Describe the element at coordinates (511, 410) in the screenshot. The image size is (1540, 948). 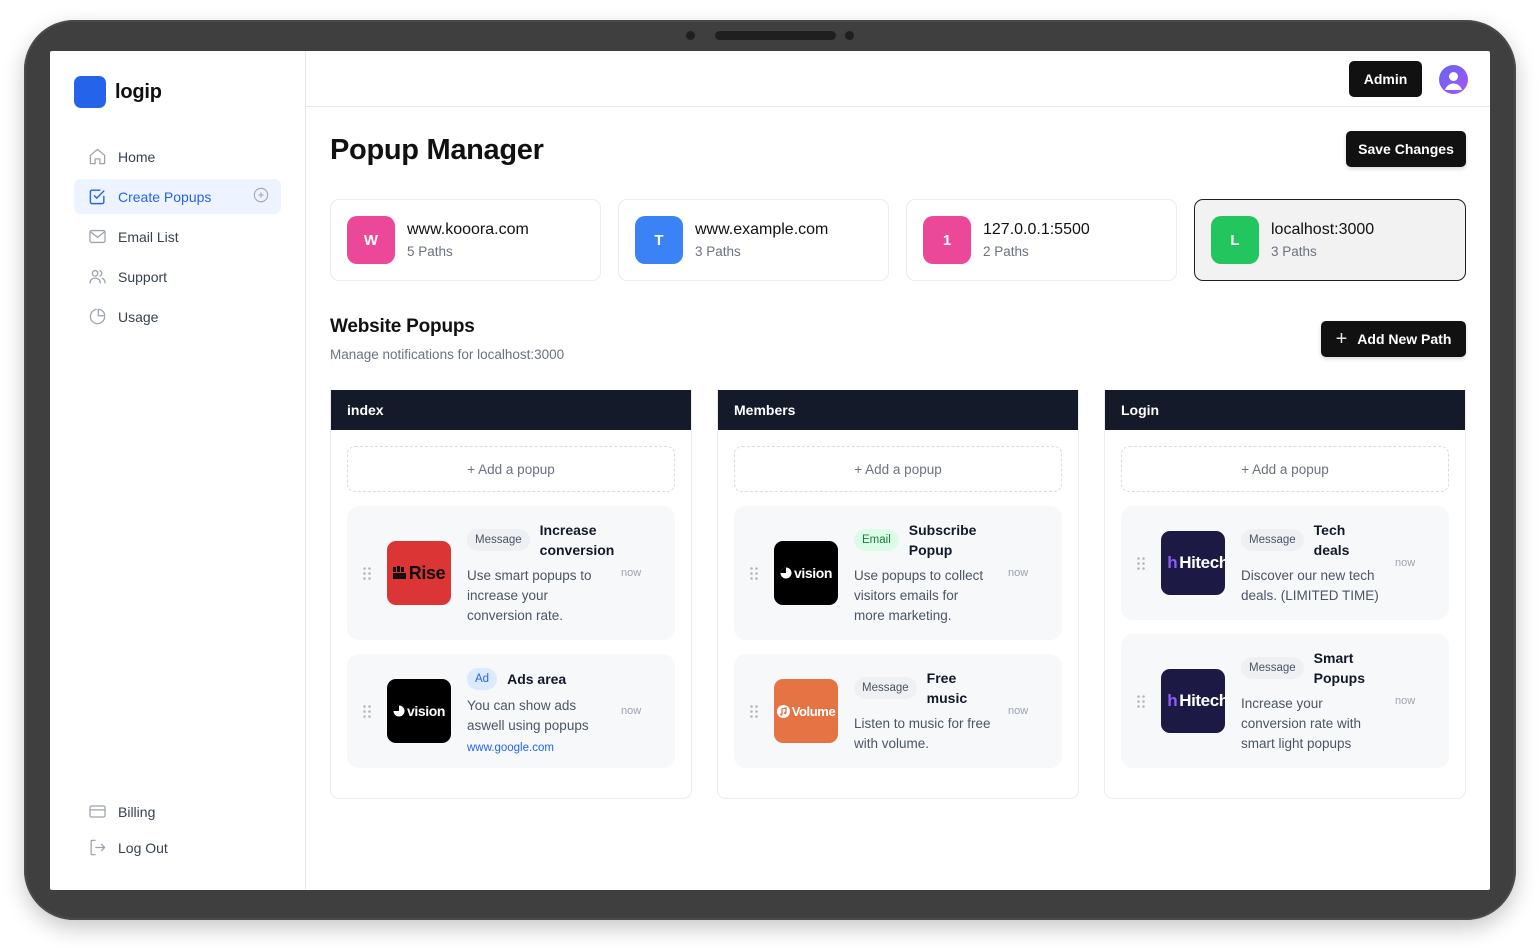
I see `column-header: index` at that location.